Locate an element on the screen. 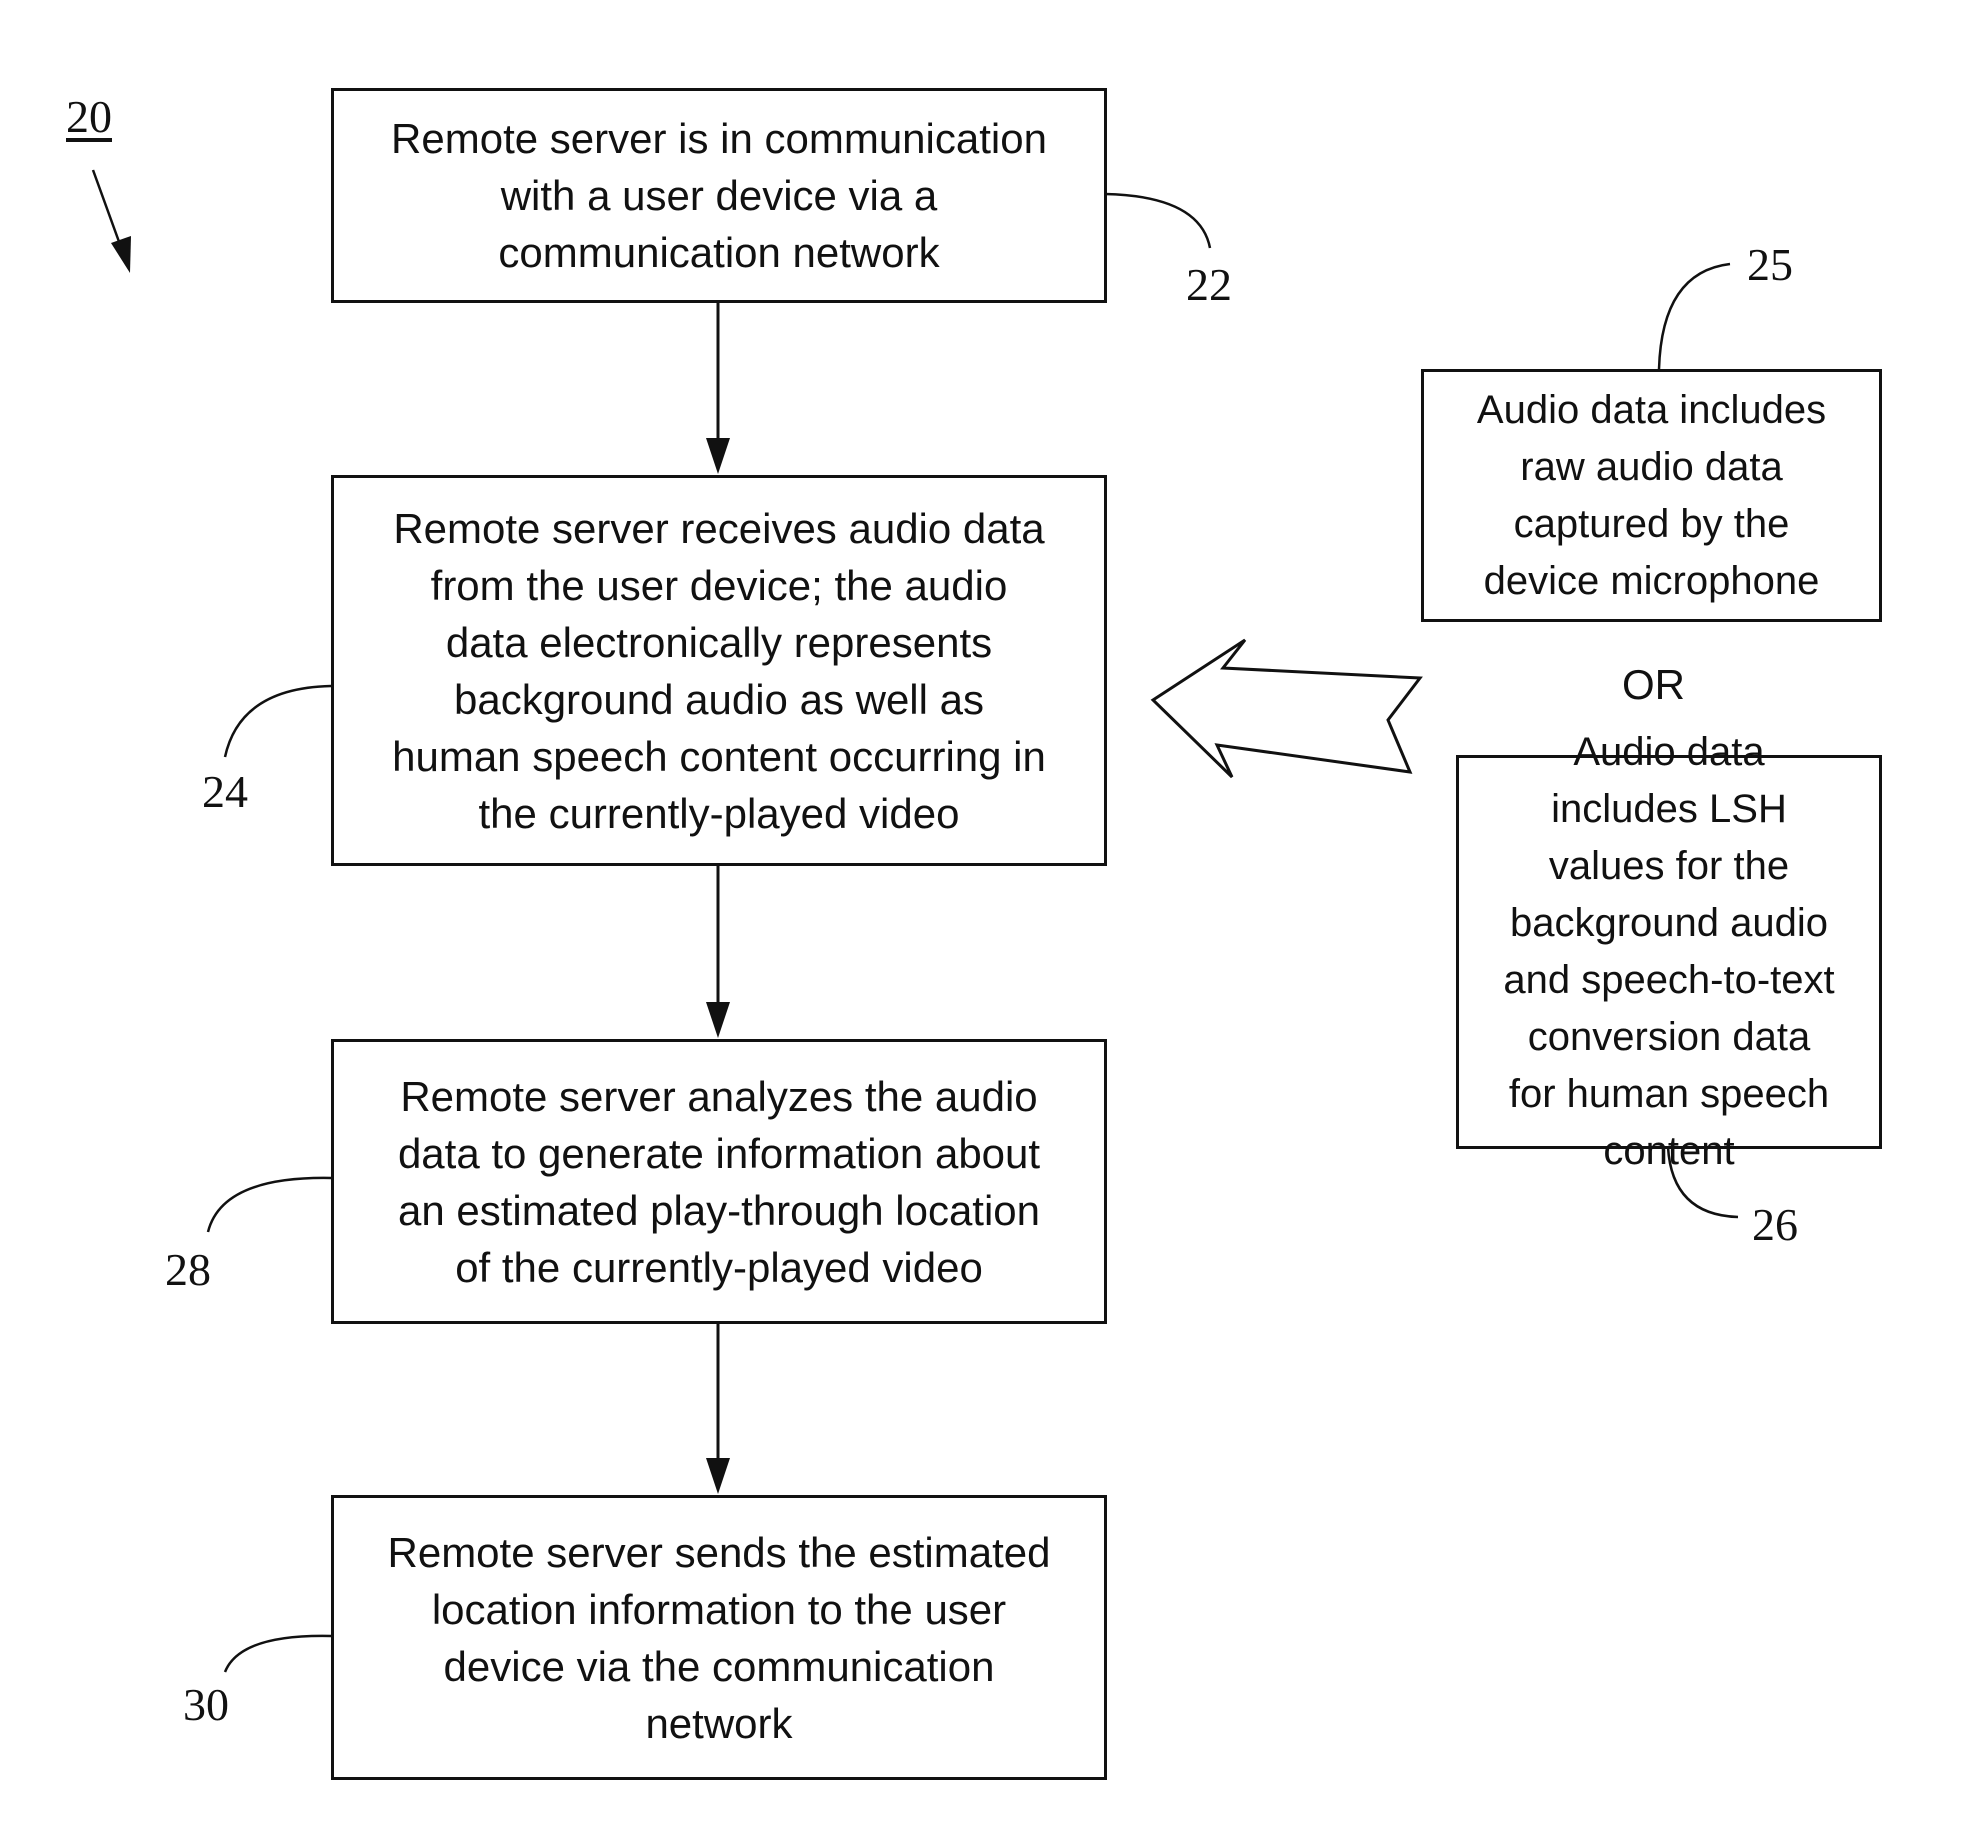  ref-numeral-22: 22 is located at coordinates (1209, 284).